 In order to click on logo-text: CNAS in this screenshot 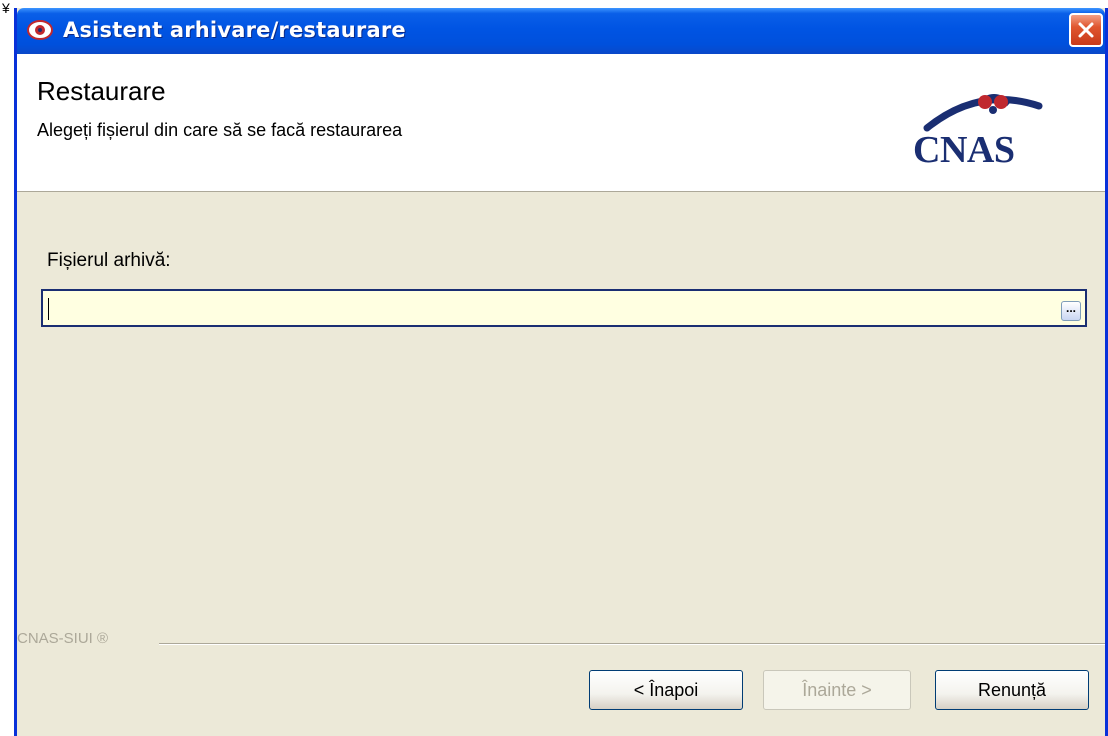, I will do `click(964, 150)`.